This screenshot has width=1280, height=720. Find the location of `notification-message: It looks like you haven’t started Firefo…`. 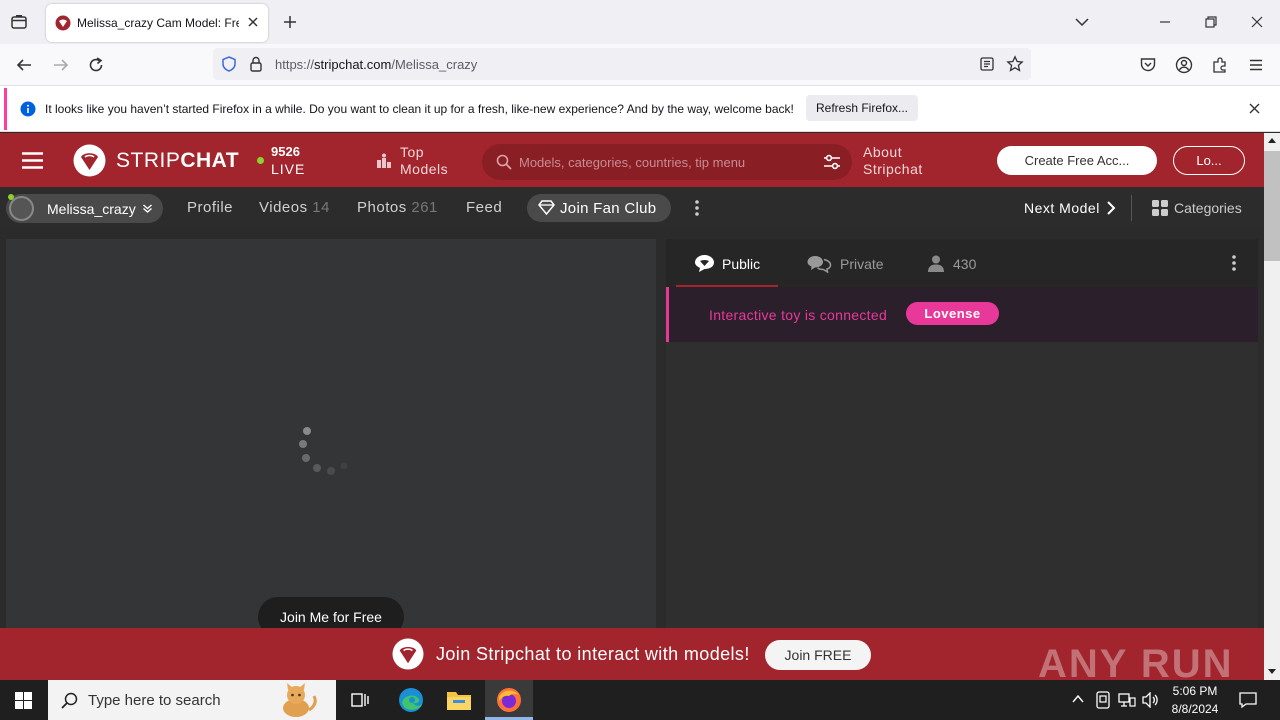

notification-message: It looks like you haven’t started Firefo… is located at coordinates (419, 109).